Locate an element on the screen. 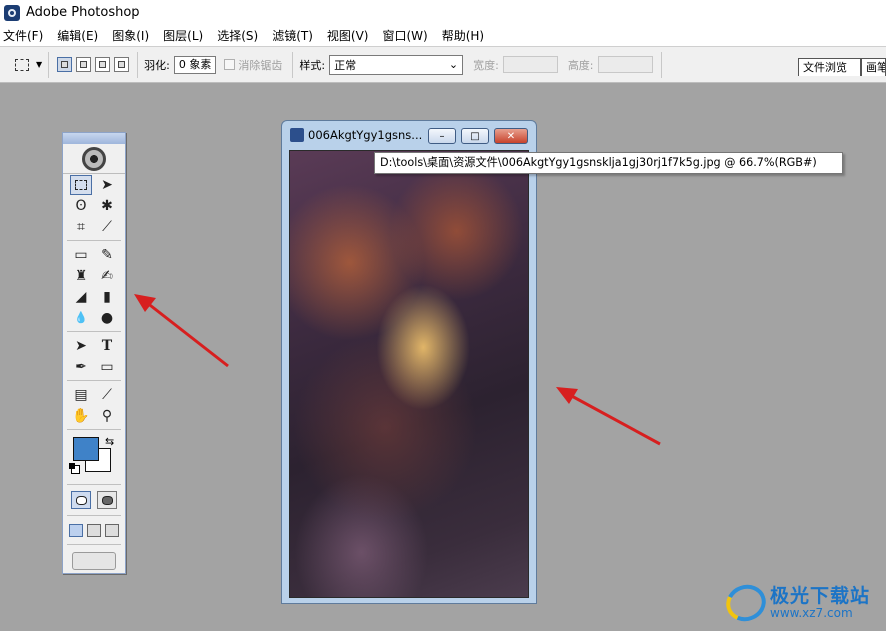 This screenshot has width=886, height=631. foreground-color-swatch is located at coordinates (86, 449).